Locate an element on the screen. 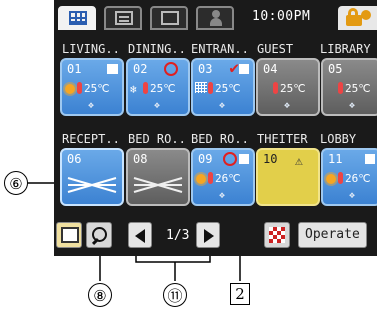 The image size is (377, 313). room-tile-09: 09 26℃ ❖ is located at coordinates (223, 177).